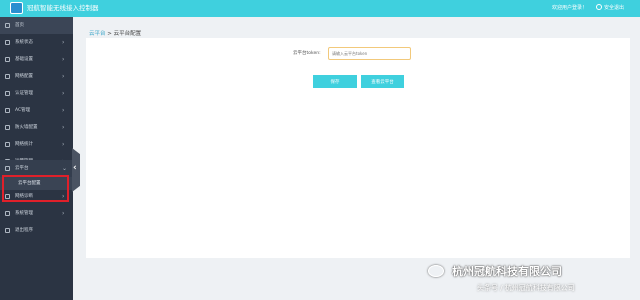  What do you see at coordinates (36, 25) in the screenshot?
I see `sidebar-item-home: 首页` at bounding box center [36, 25].